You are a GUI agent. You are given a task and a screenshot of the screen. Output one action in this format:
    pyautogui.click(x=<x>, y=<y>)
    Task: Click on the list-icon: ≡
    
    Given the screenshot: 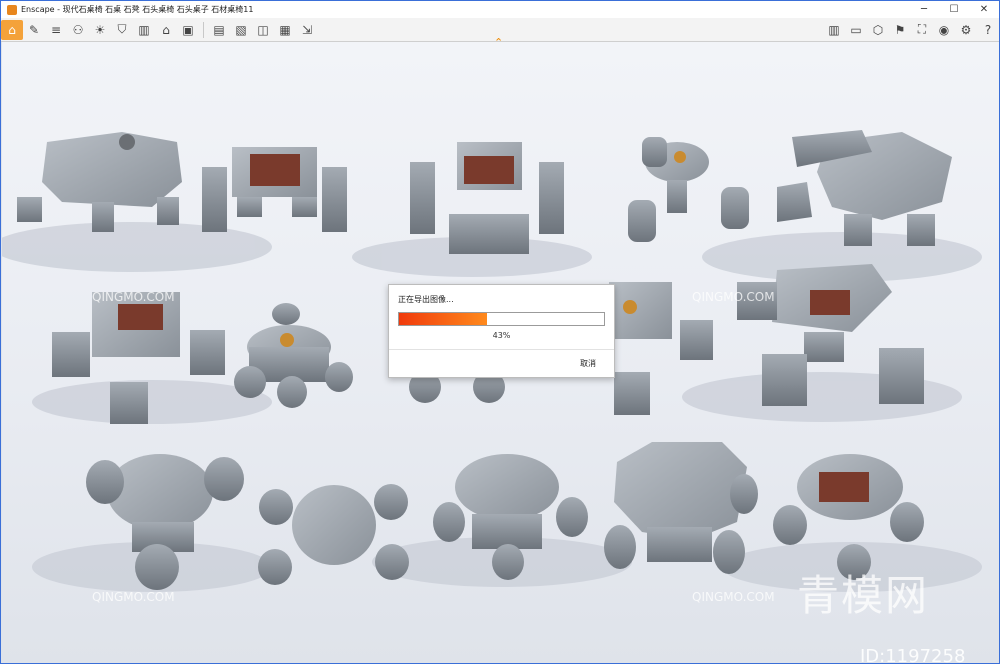 What is the action you would take?
    pyautogui.click(x=56, y=30)
    